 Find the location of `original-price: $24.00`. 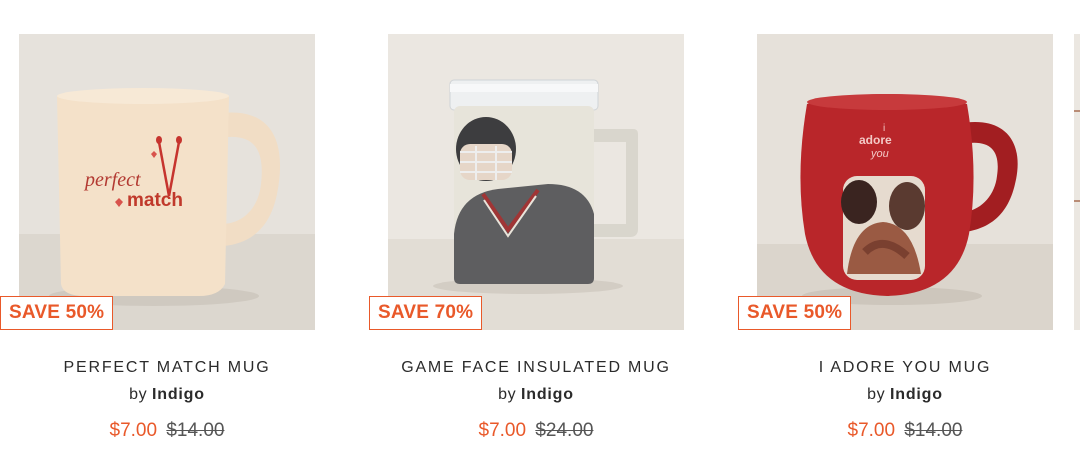

original-price: $24.00 is located at coordinates (564, 430).